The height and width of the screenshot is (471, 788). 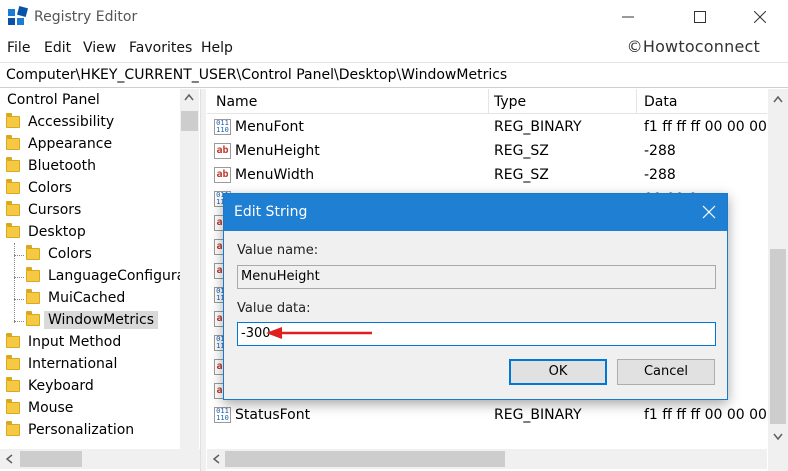 I want to click on cell-data: f1 ff ff ff 00 00 00 0, so click(x=712, y=127).